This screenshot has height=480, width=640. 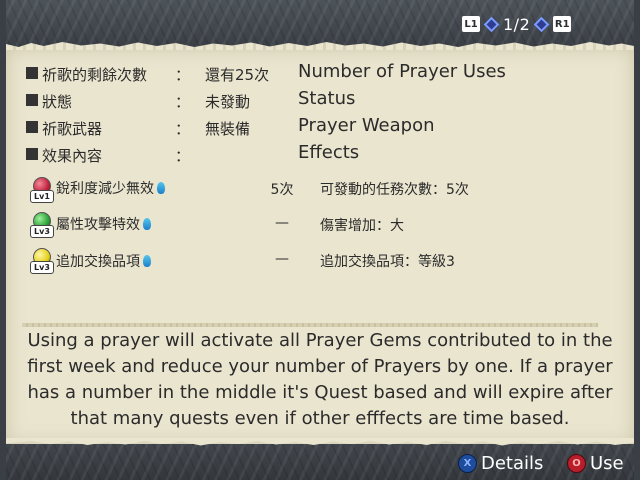 I want to click on gem-level-badge: Lv1, so click(x=42, y=196).